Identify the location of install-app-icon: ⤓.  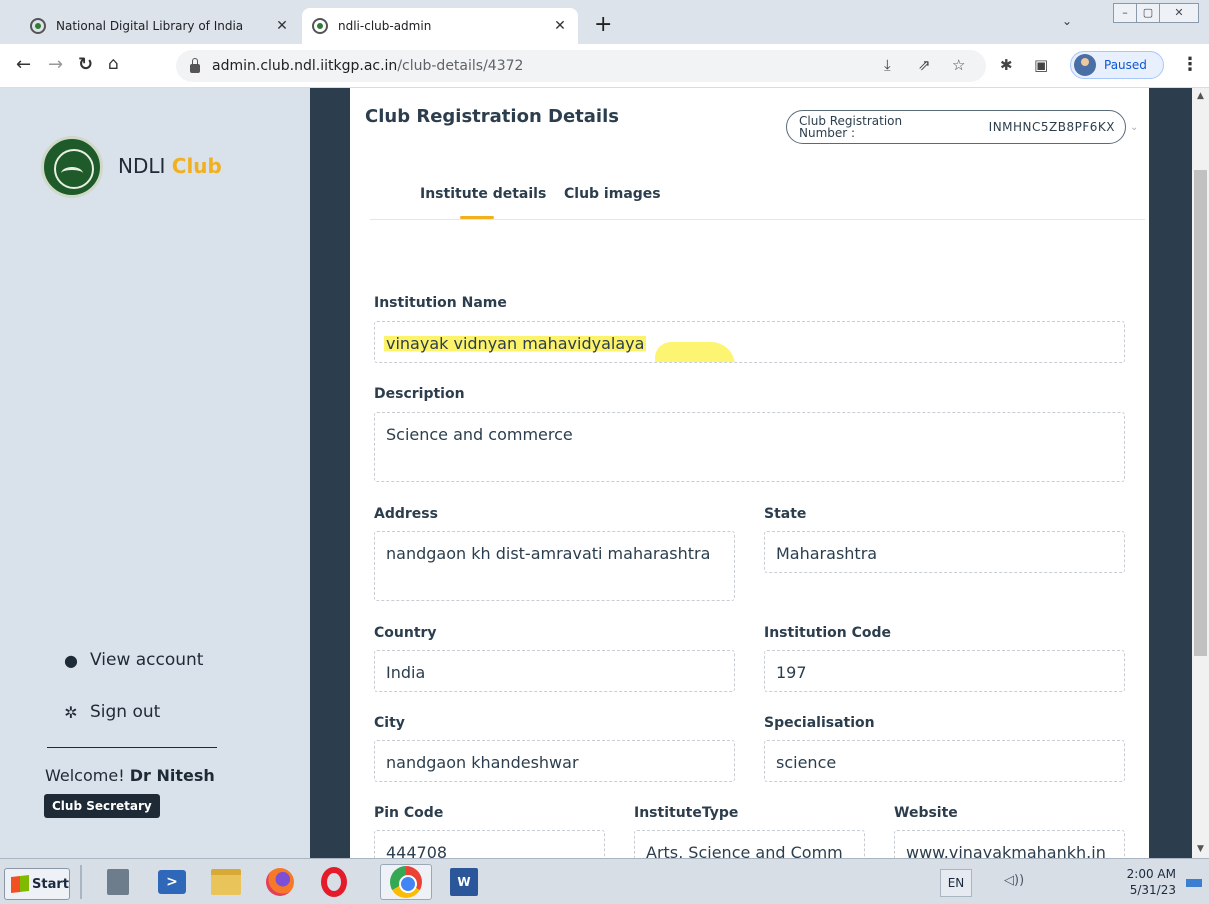
(887, 65).